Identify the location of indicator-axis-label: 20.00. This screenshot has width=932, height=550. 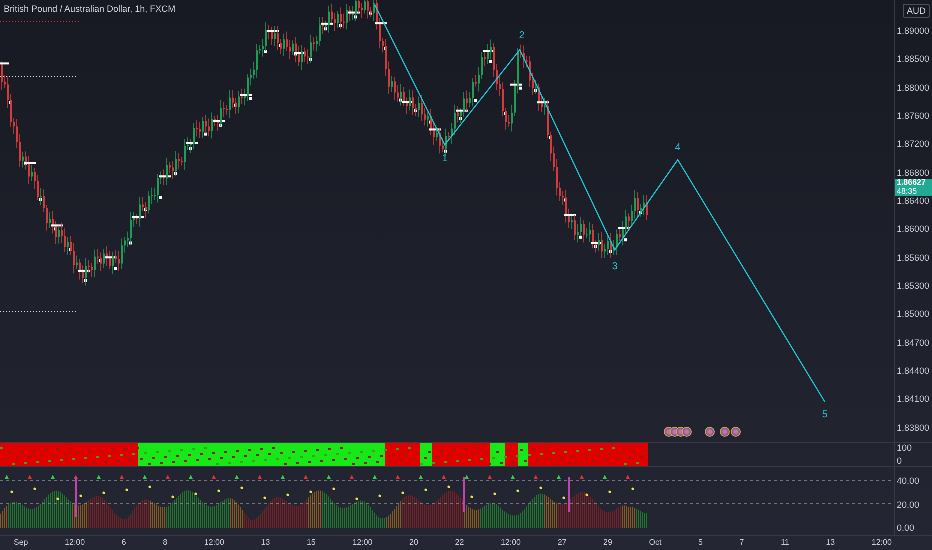
(908, 505).